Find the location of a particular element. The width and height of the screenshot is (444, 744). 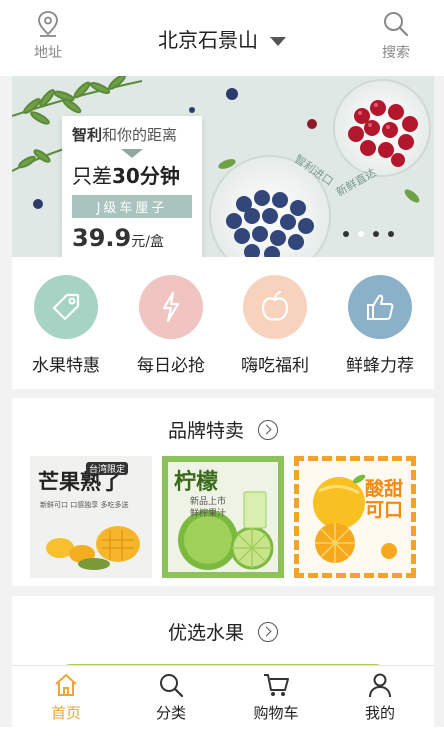

promo-line2-prefix: 只差 is located at coordinates (92, 176).